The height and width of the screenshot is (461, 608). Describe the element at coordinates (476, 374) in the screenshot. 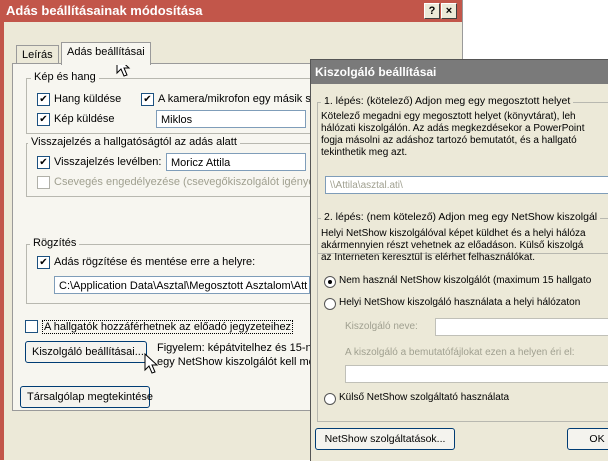

I see `server-path-field` at that location.